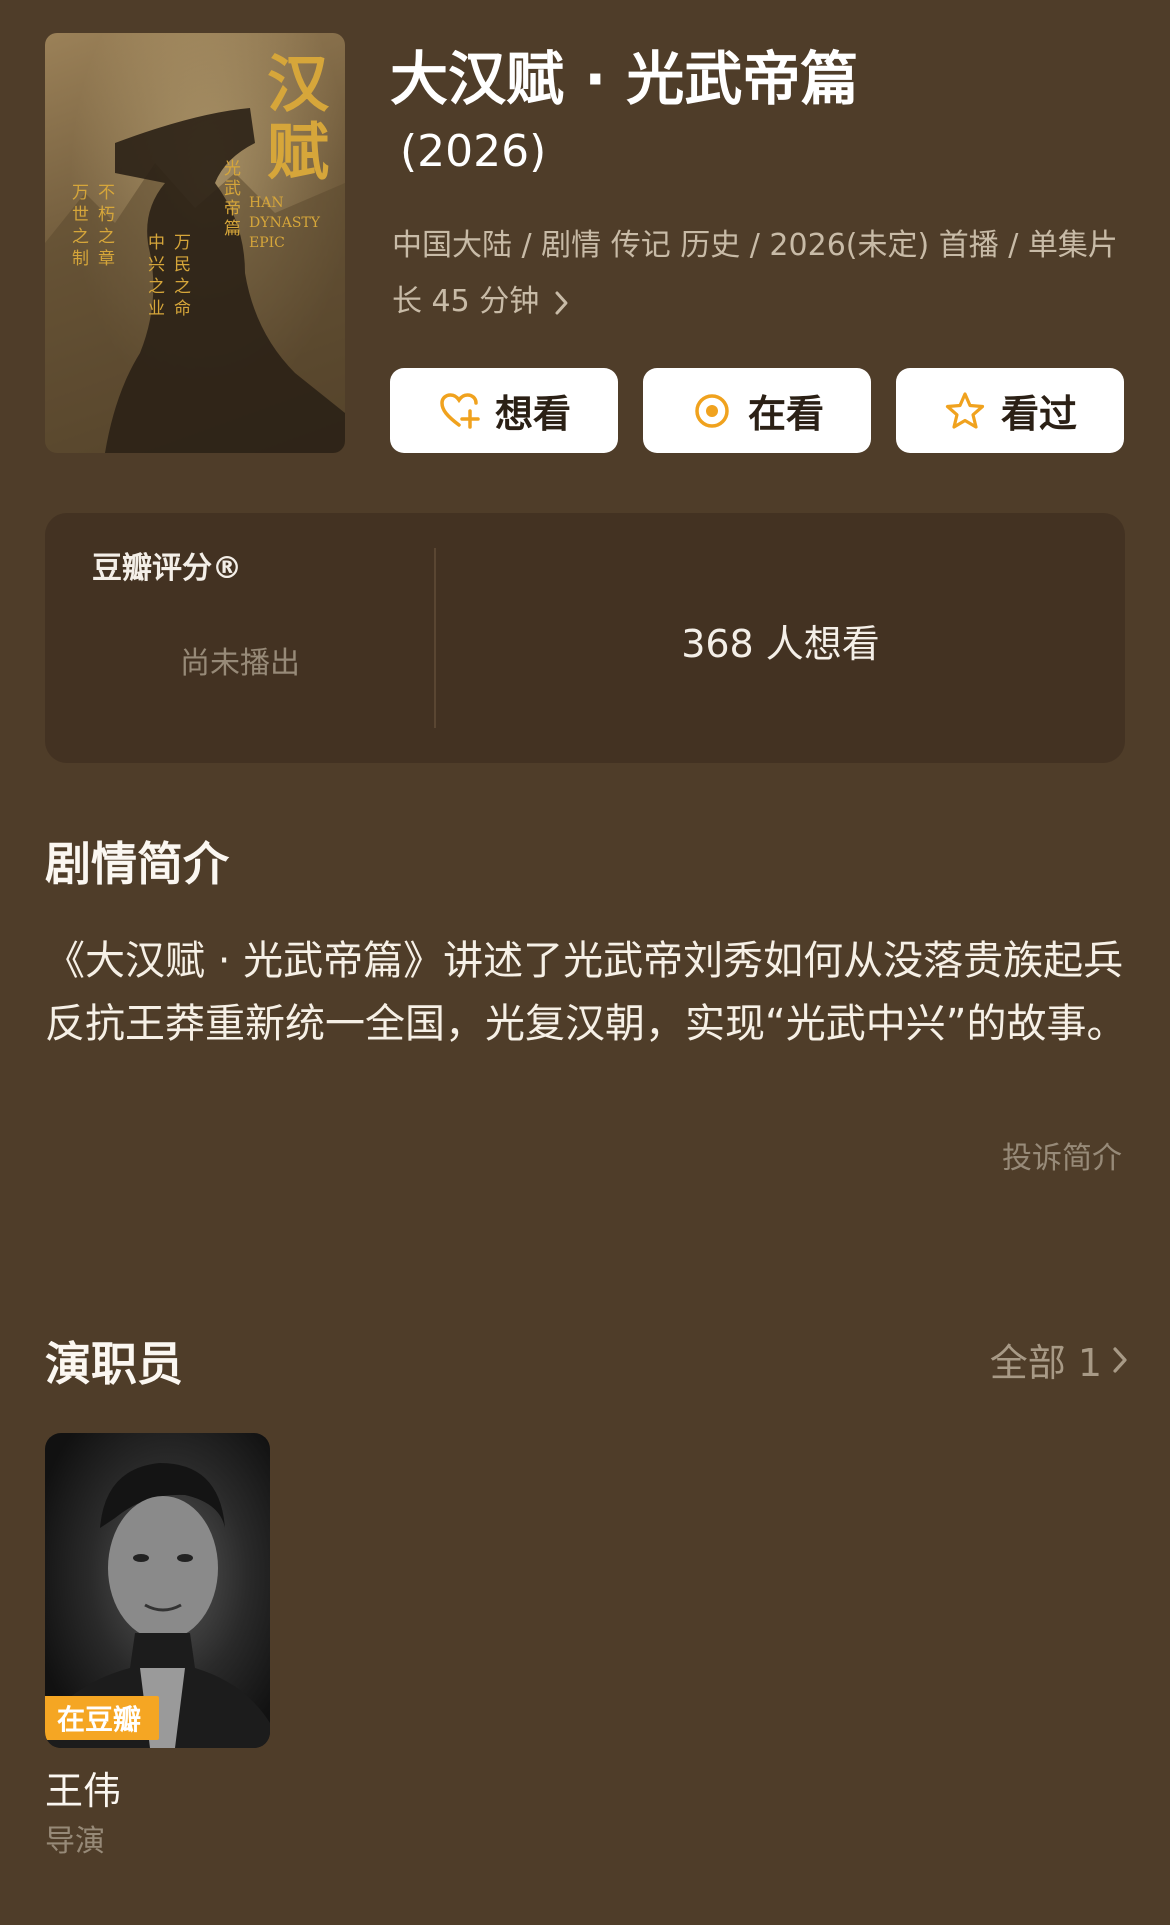  I want to click on cast-all-link: 全部 1, so click(1060, 1359).